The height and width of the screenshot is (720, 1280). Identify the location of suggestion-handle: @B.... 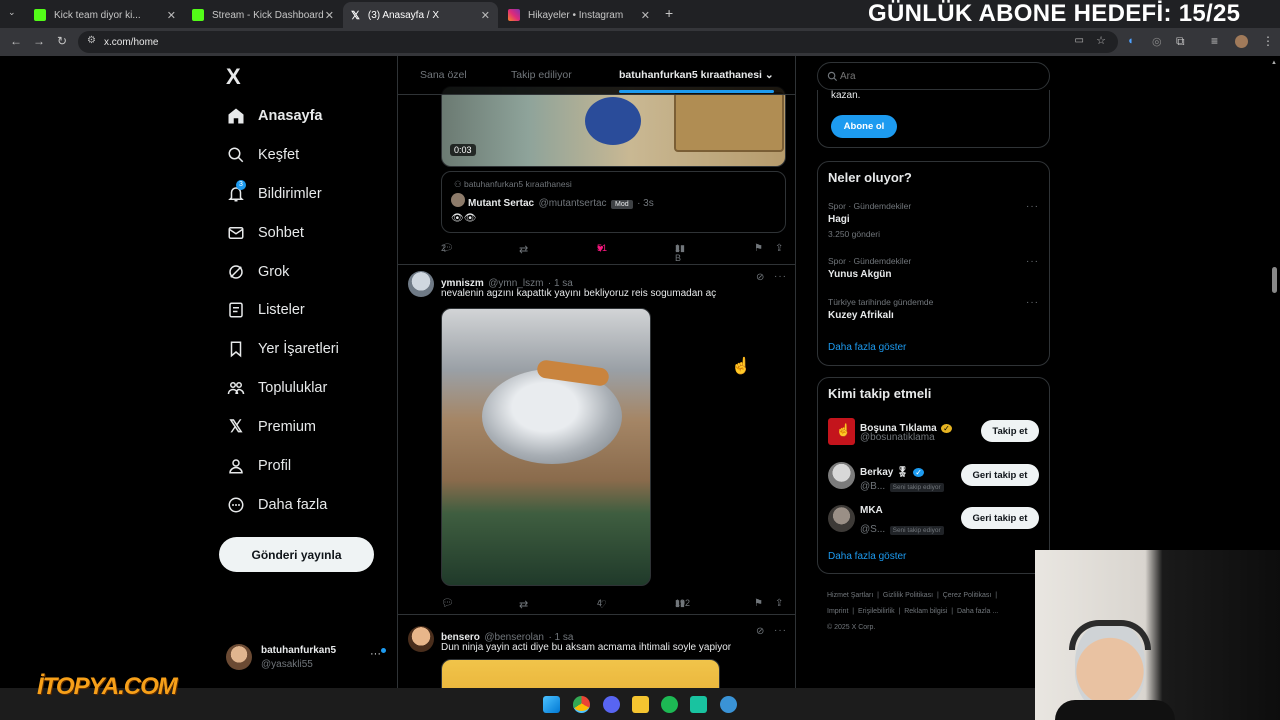
(873, 486).